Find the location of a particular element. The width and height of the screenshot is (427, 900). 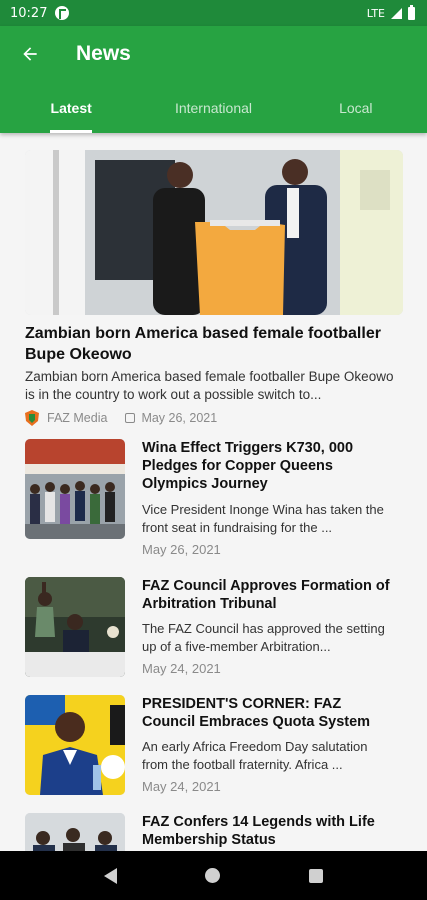

tab-bar: Latest International Local is located at coordinates (213, 114).